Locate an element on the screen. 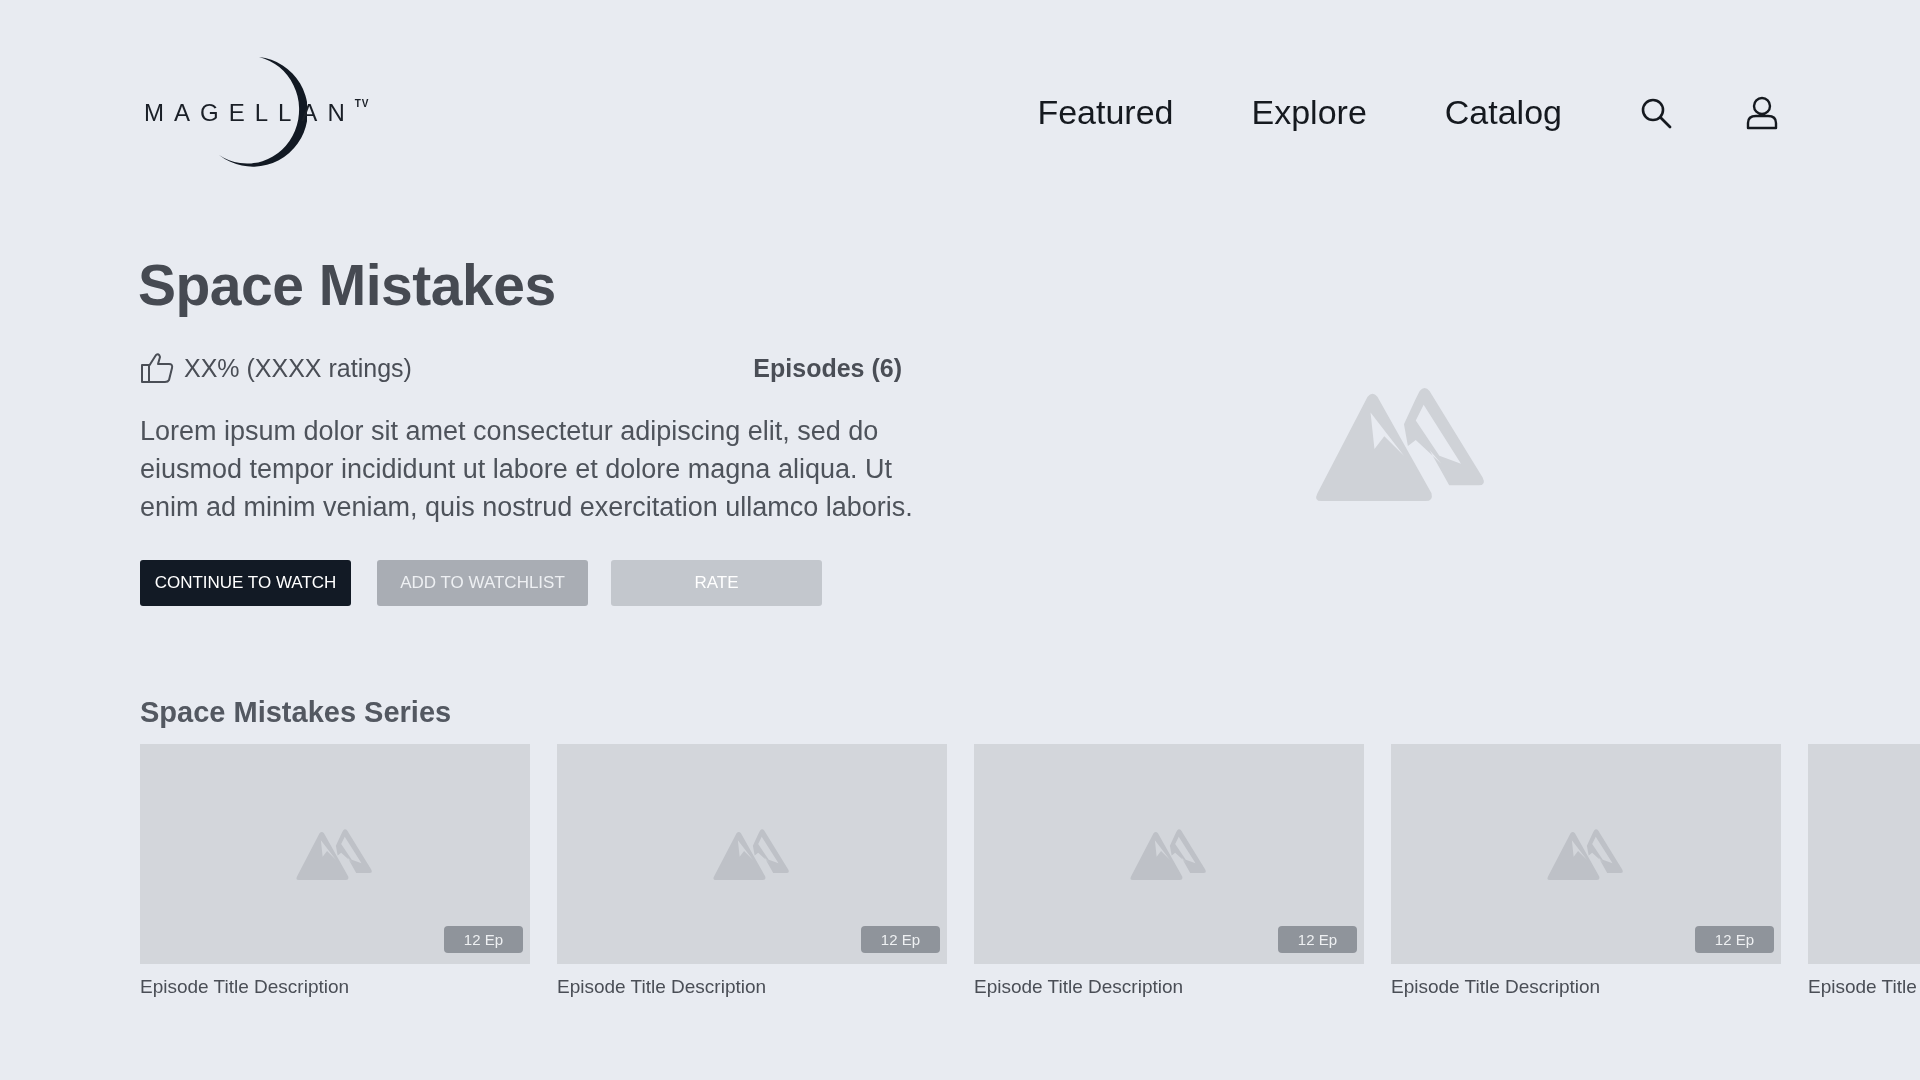 The image size is (1920, 1080). thumbs-up-icon is located at coordinates (157, 368).